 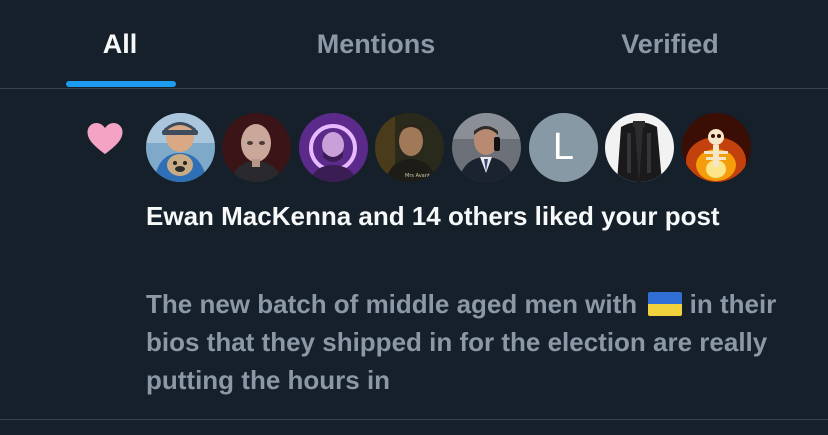 What do you see at coordinates (120, 44) in the screenshot?
I see `tab-all: All` at bounding box center [120, 44].